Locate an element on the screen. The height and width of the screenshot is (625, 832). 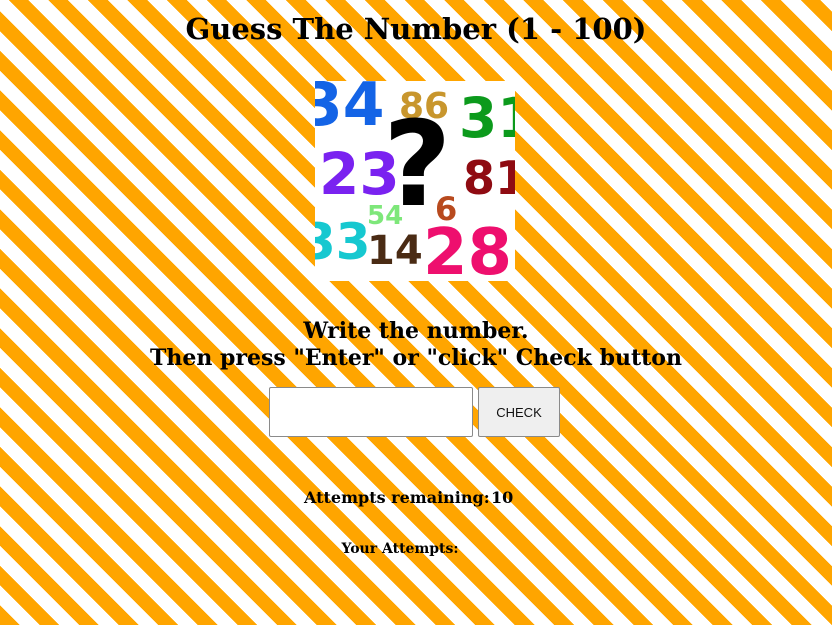
image-number-54: 54 is located at coordinates (385, 216).